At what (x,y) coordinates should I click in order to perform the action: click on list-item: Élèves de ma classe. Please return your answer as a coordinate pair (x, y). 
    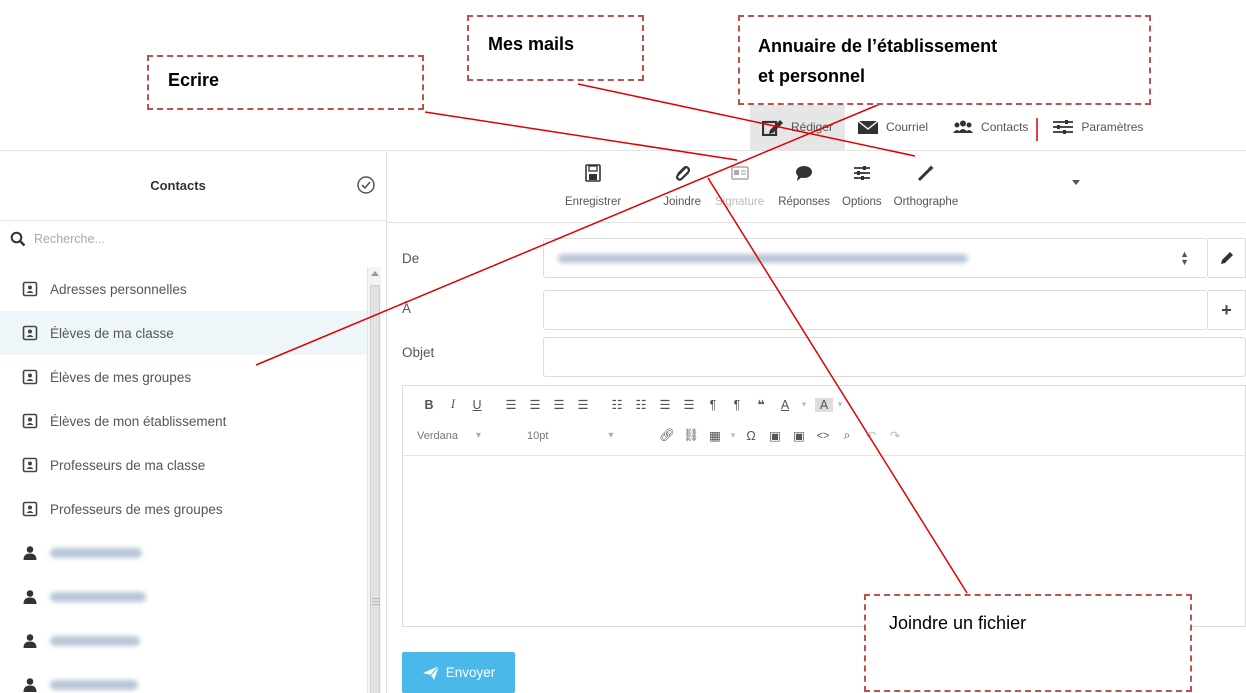
    Looking at the image, I should click on (183, 333).